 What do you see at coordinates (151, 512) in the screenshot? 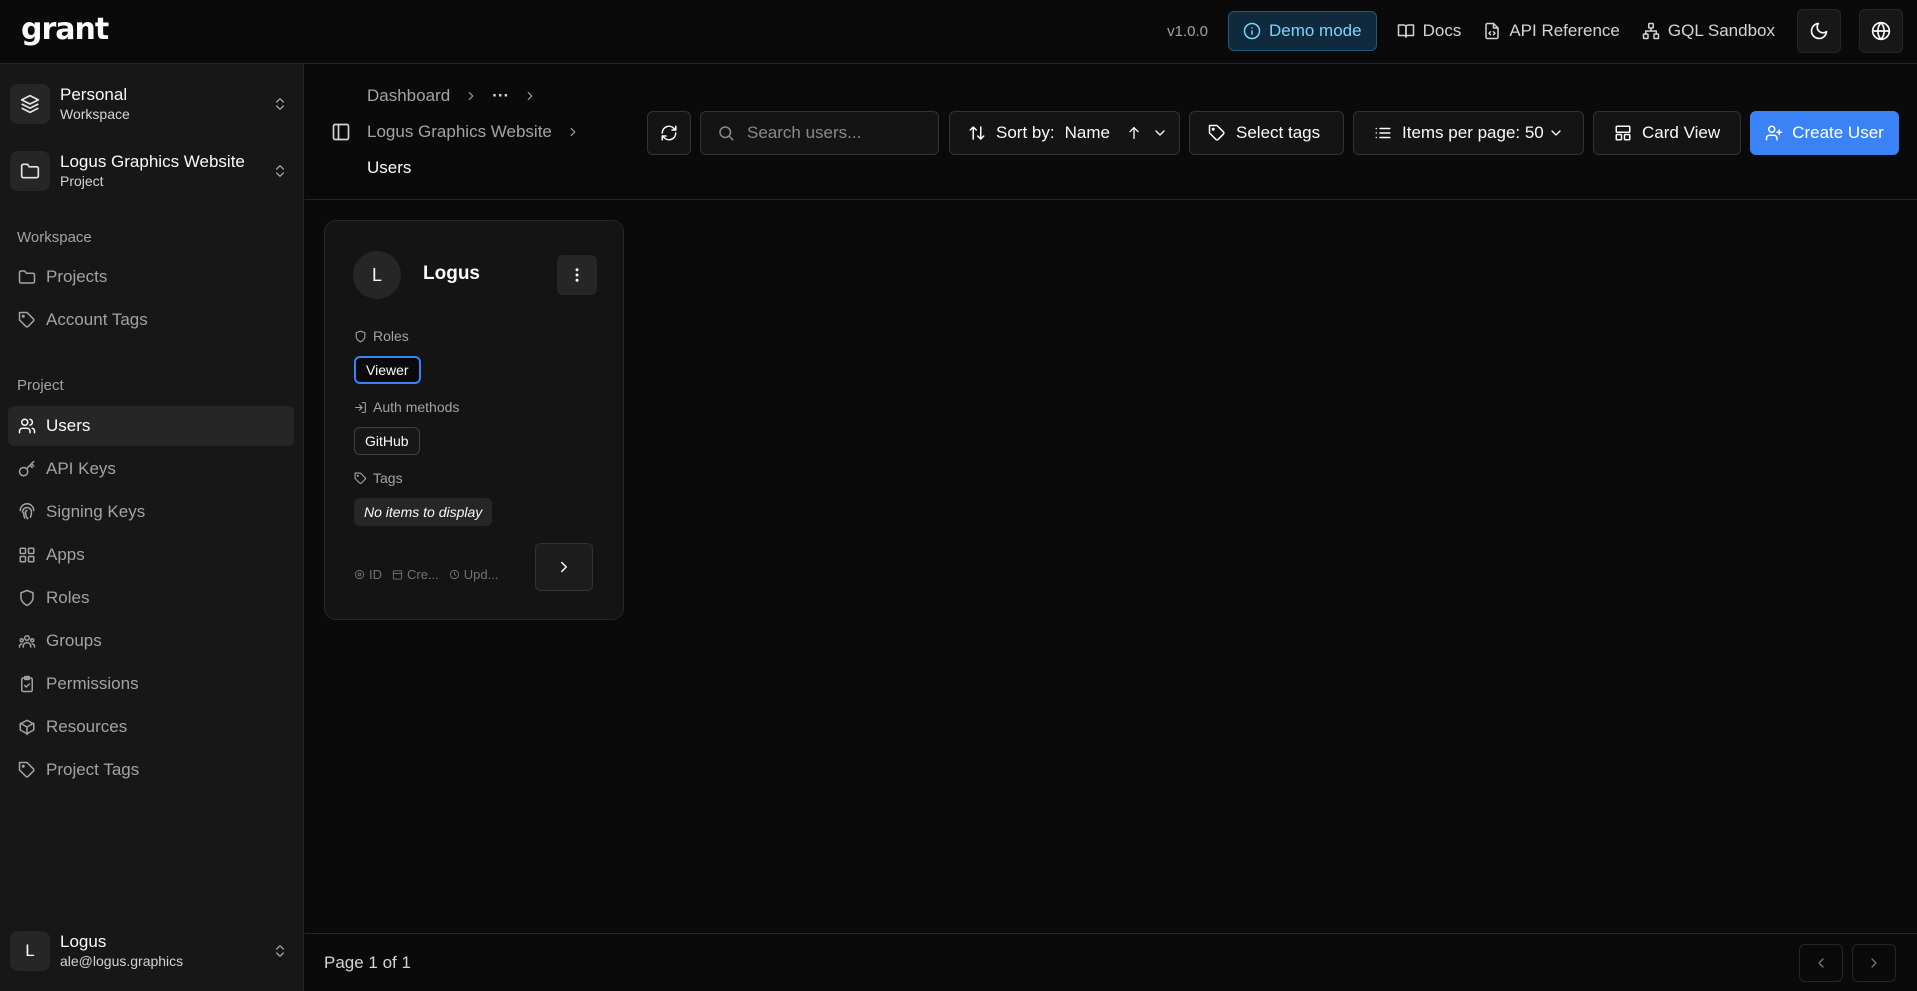
I see `sidebar-item-signing-keys: Signing Keys` at bounding box center [151, 512].